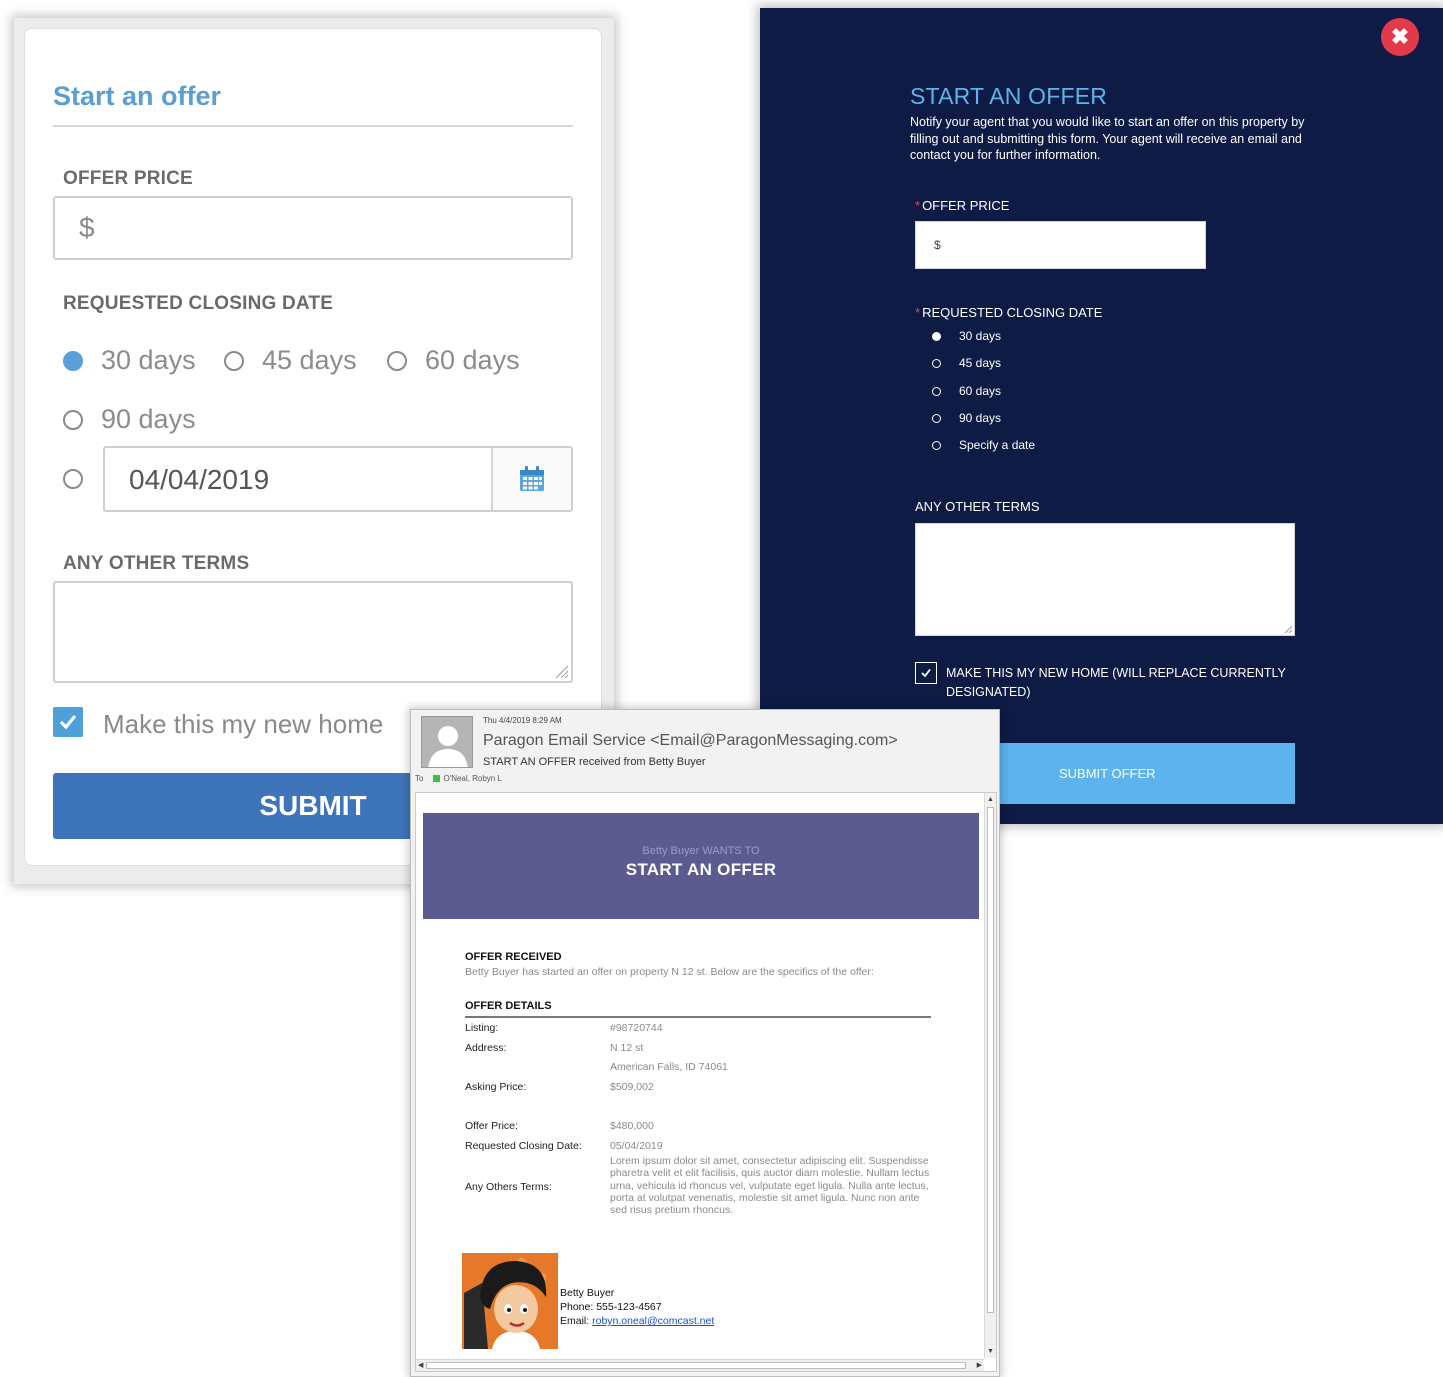  Describe the element at coordinates (243, 724) in the screenshot. I see `new-home-label: Make this my new home` at that location.